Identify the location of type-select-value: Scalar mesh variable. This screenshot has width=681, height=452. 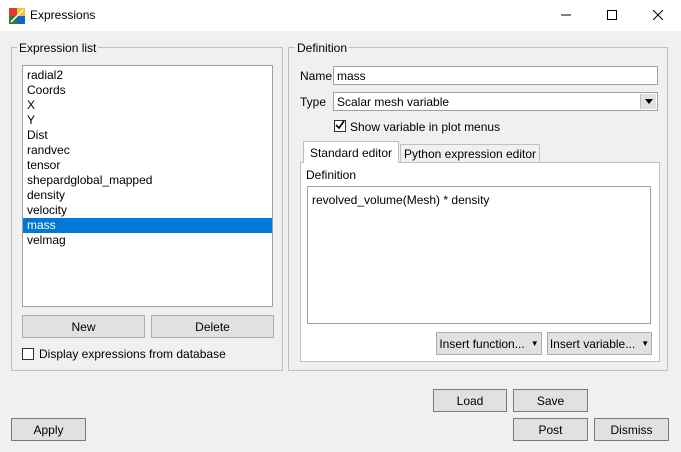
(393, 102).